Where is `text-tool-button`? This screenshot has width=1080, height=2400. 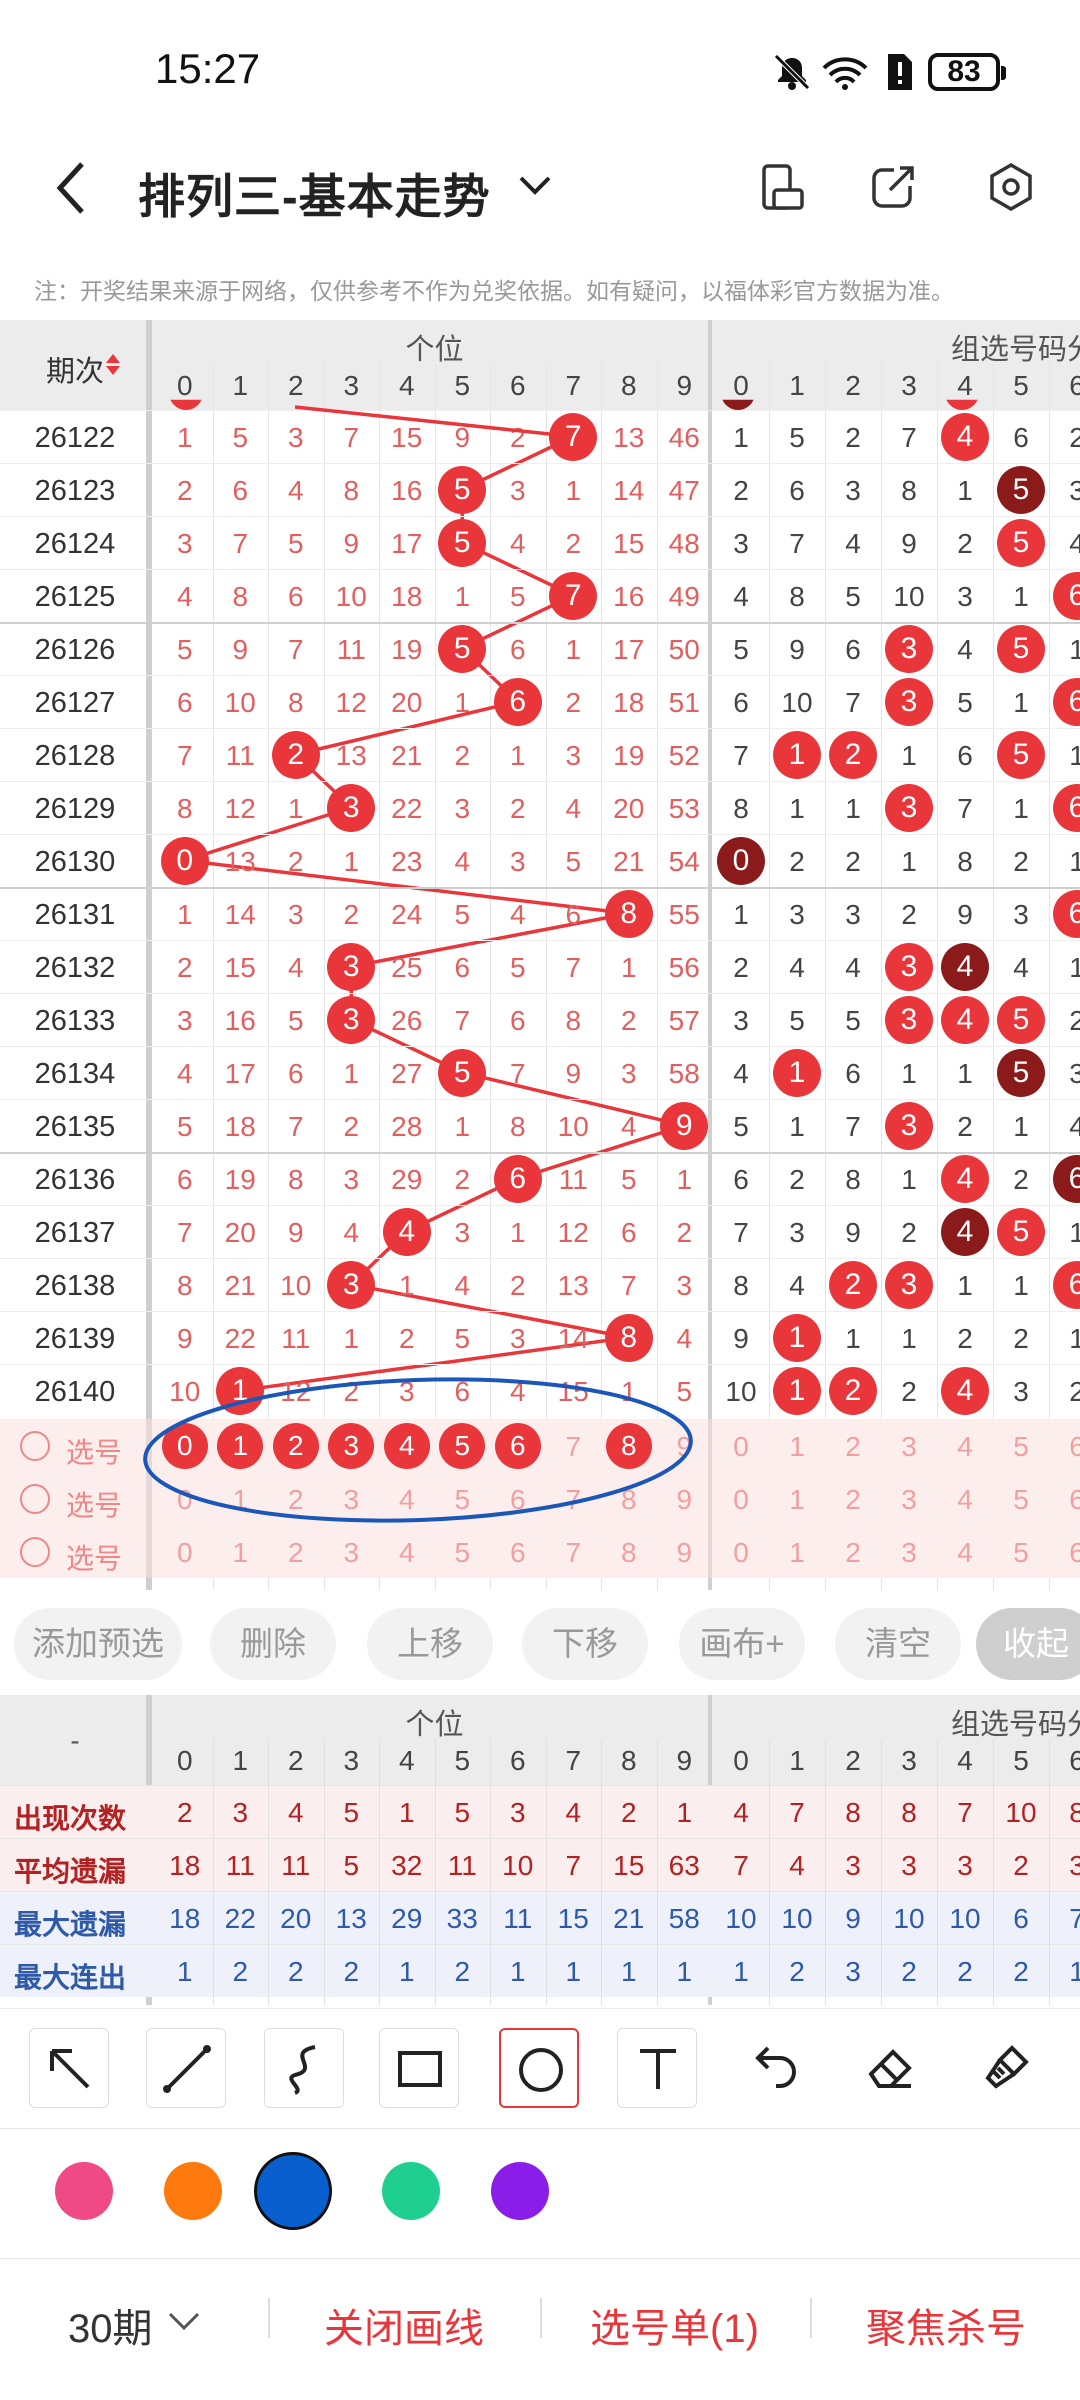 text-tool-button is located at coordinates (657, 2068).